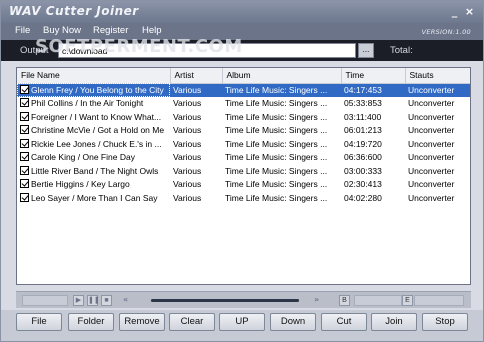 The width and height of the screenshot is (484, 342). What do you see at coordinates (445, 322) in the screenshot?
I see `stop-button: Stop` at bounding box center [445, 322].